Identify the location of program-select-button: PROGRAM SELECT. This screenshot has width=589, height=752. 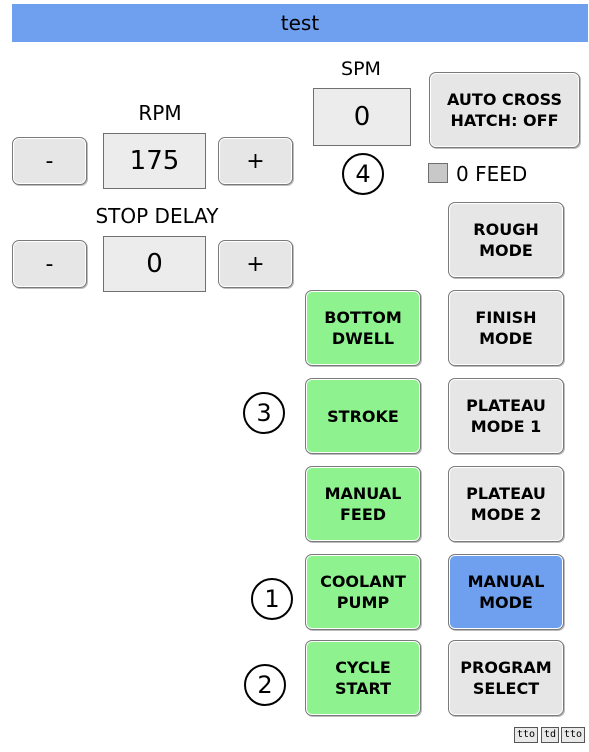
(506, 678).